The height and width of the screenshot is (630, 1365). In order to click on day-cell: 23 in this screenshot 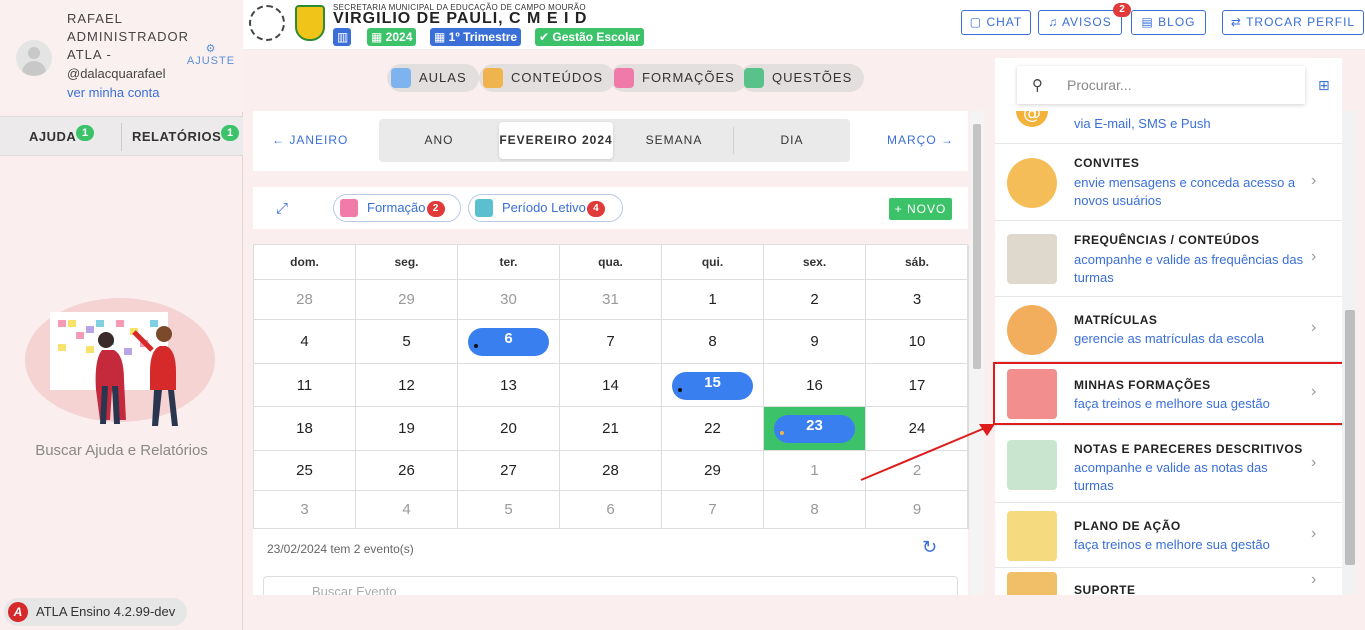, I will do `click(815, 429)`.